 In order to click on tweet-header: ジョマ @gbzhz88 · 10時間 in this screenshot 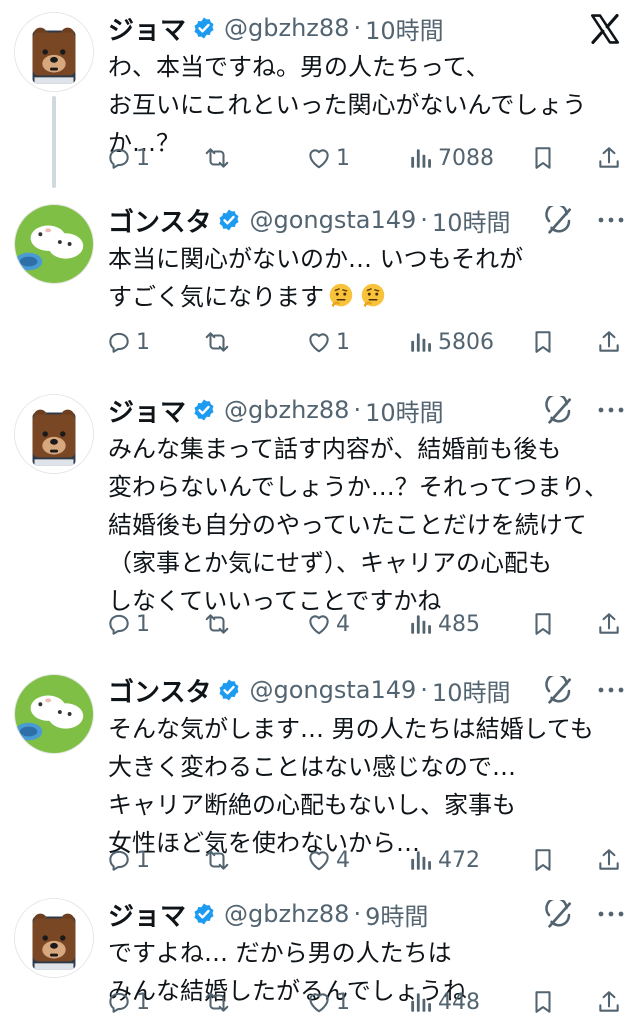, I will do `click(276, 410)`.